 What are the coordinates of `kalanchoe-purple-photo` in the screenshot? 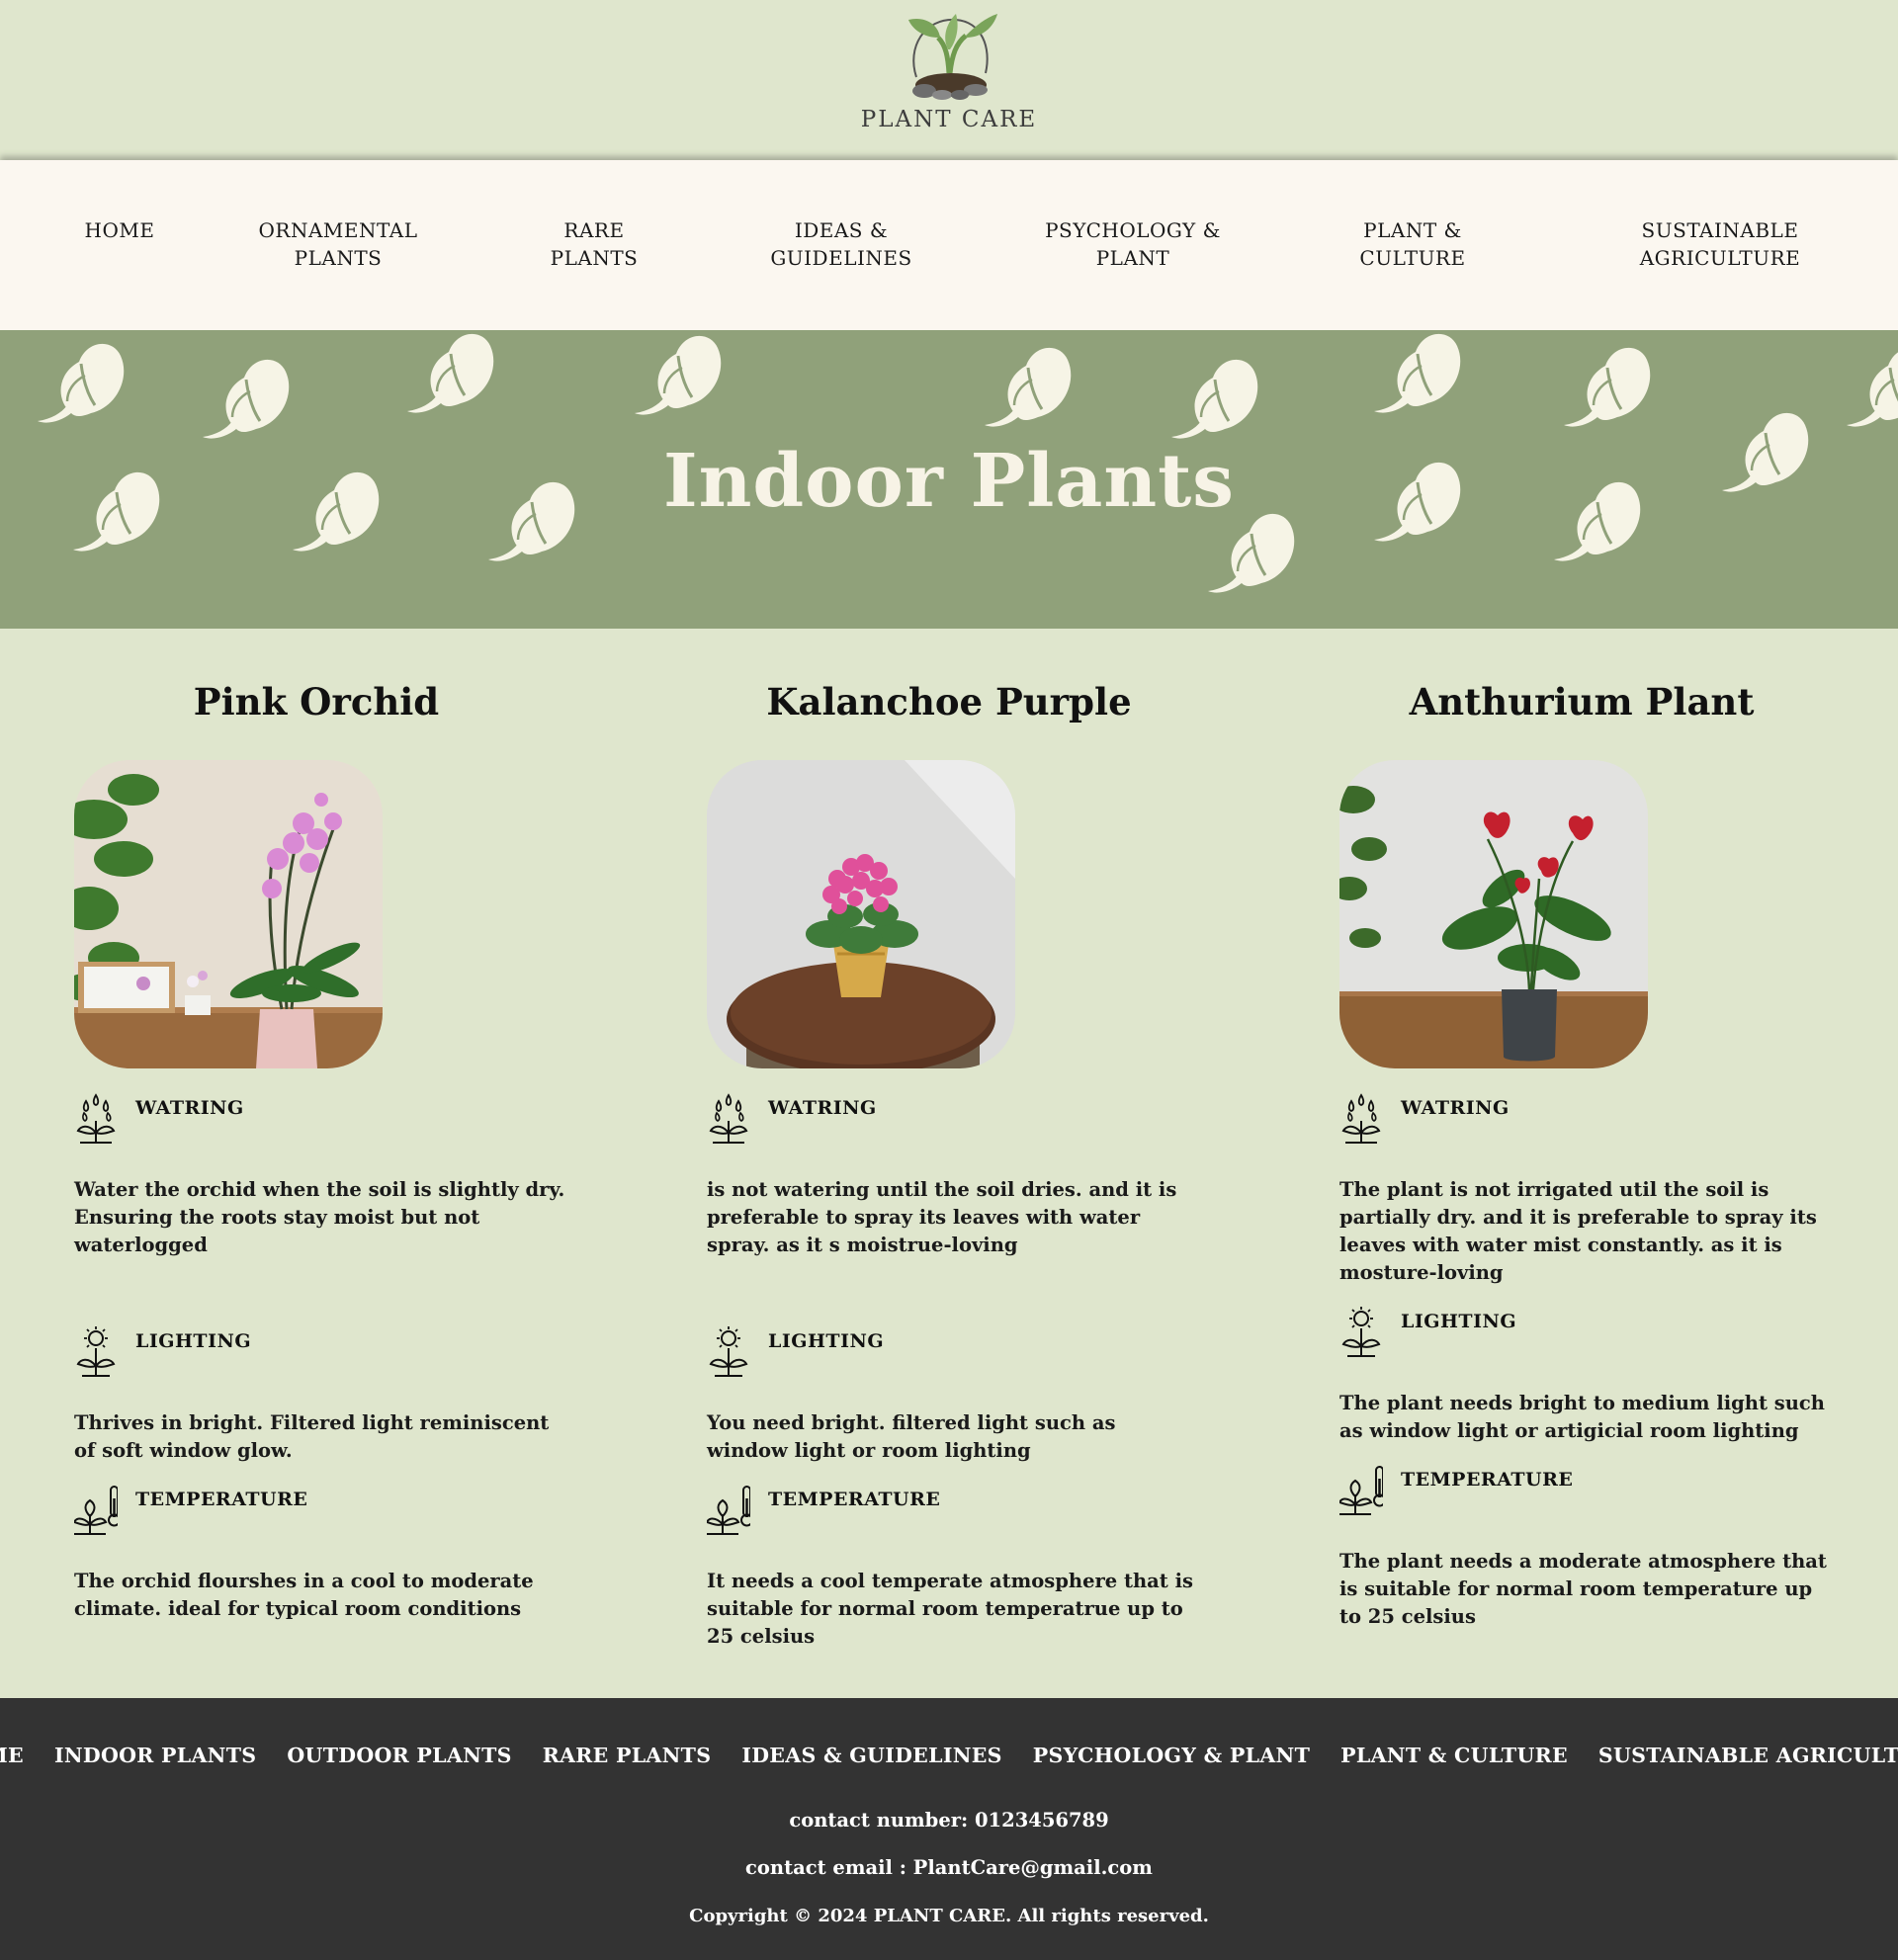 It's located at (861, 914).